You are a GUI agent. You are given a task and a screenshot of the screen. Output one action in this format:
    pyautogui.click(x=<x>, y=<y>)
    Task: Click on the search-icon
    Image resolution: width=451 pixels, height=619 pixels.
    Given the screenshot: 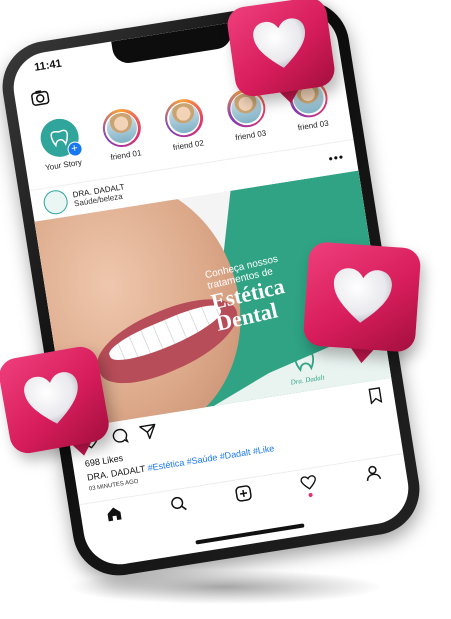 What is the action you would take?
    pyautogui.click(x=179, y=505)
    